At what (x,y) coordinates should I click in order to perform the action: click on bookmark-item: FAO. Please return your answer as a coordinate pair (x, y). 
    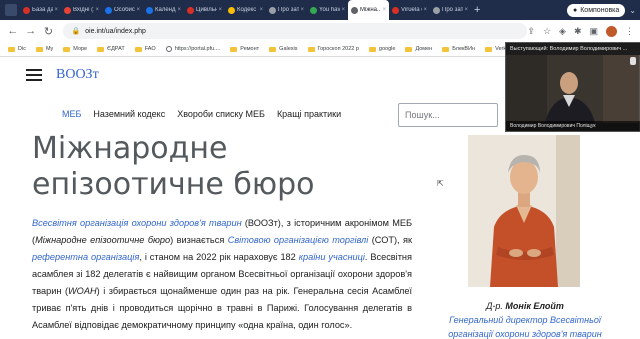
    Looking at the image, I should click on (145, 49).